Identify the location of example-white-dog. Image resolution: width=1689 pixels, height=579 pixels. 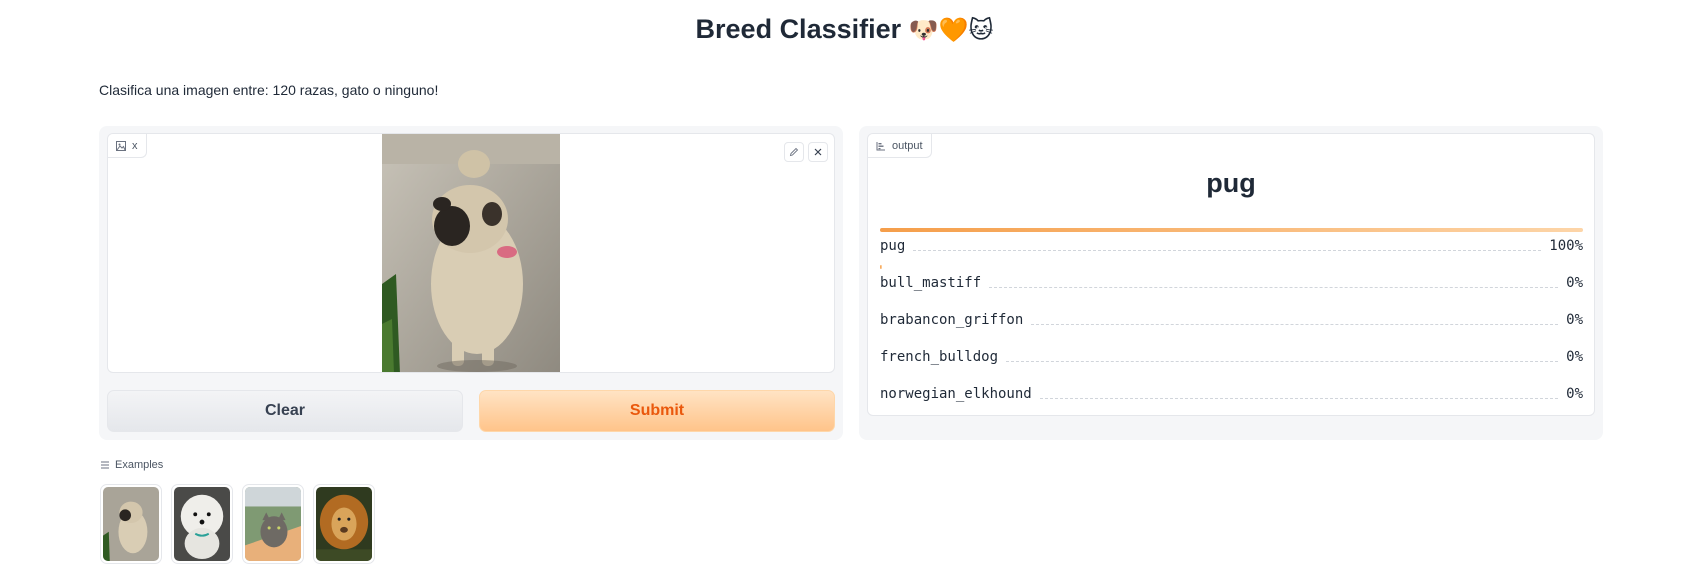
(202, 524).